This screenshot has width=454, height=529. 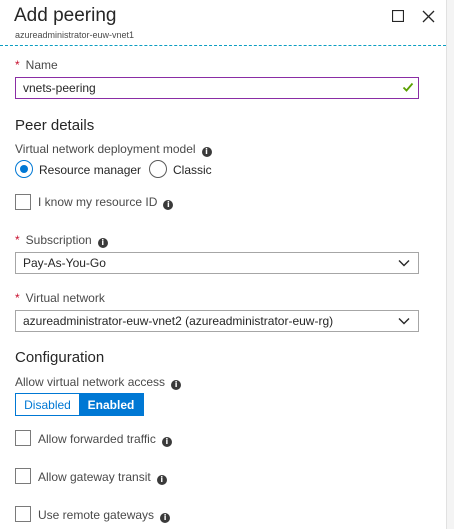 I want to click on virtual-network-label: * Virtual network, so click(x=60, y=298).